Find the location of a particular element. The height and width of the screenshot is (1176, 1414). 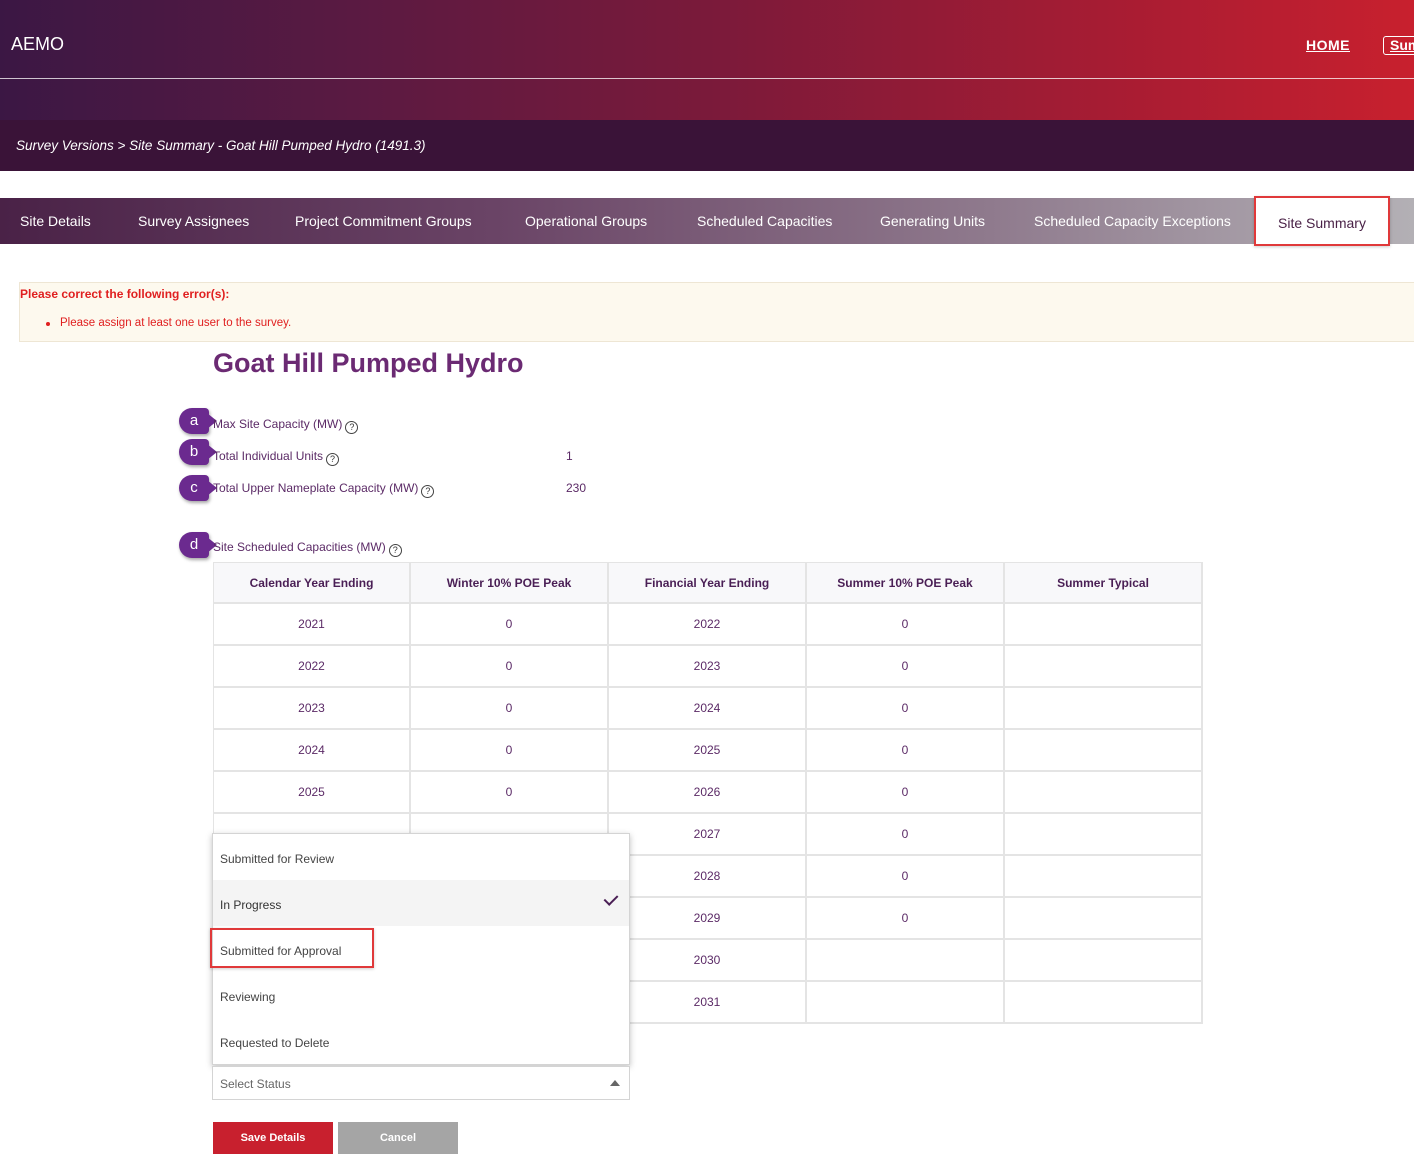

table-row: 2022 0 2023 0 is located at coordinates (708, 667).